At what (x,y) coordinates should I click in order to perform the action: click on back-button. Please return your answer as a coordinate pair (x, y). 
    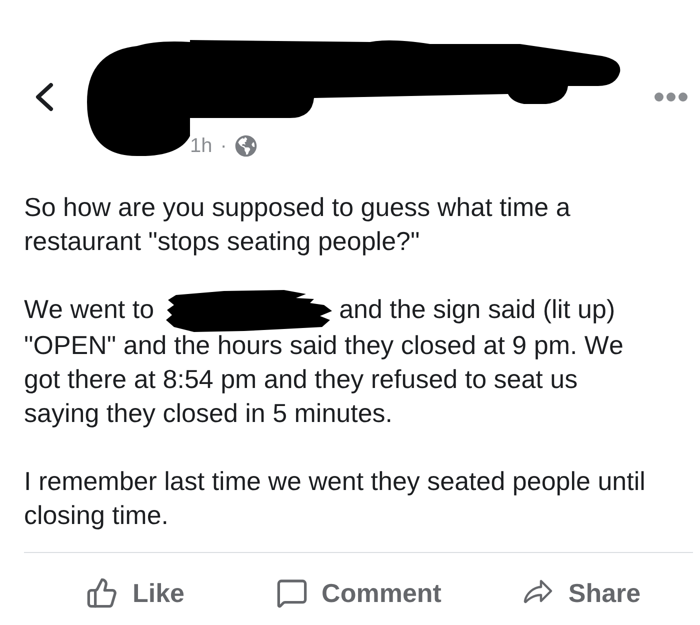
    Looking at the image, I should click on (44, 97).